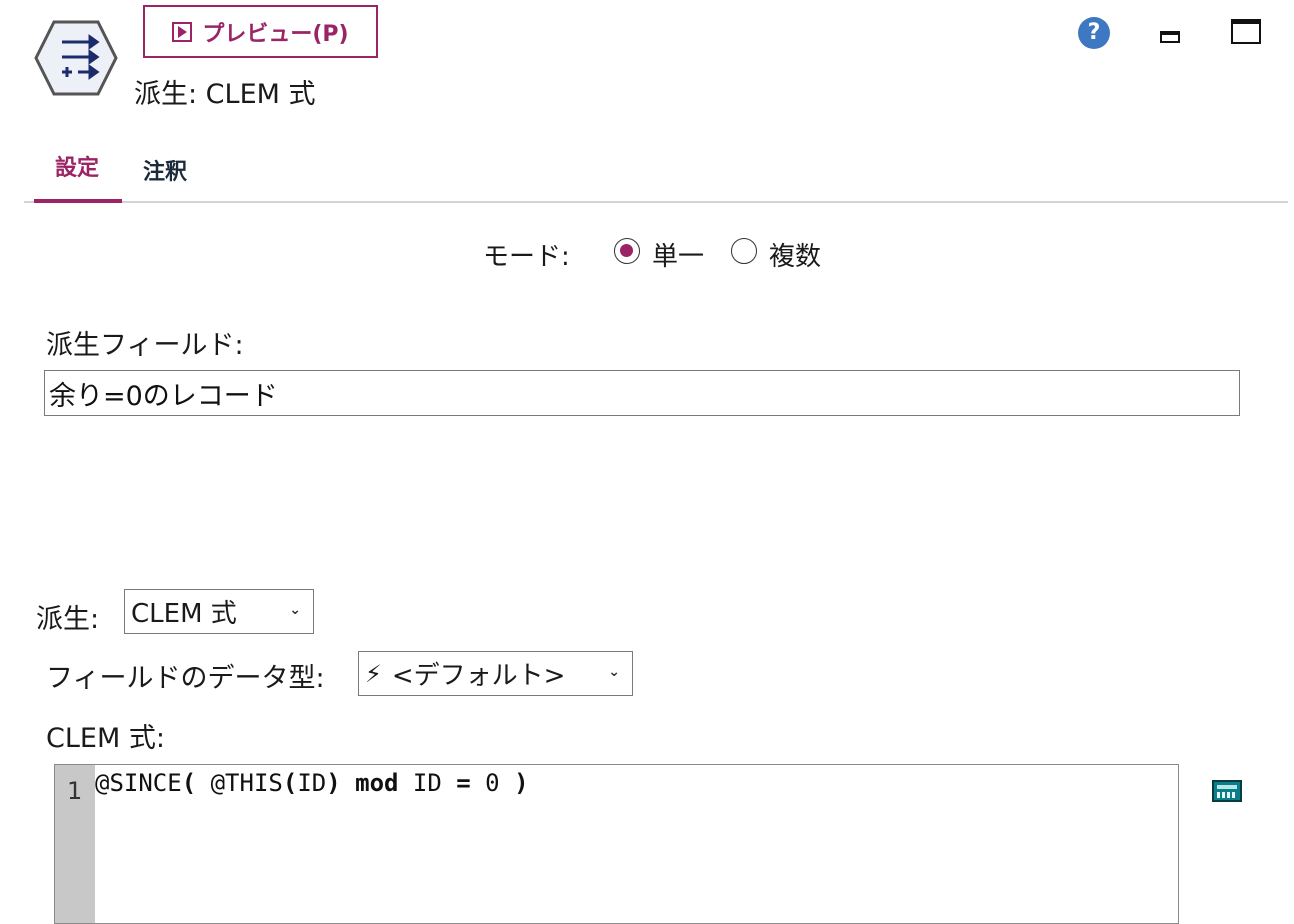  Describe the element at coordinates (373, 673) in the screenshot. I see `lightning-icon: ⚡︎` at that location.